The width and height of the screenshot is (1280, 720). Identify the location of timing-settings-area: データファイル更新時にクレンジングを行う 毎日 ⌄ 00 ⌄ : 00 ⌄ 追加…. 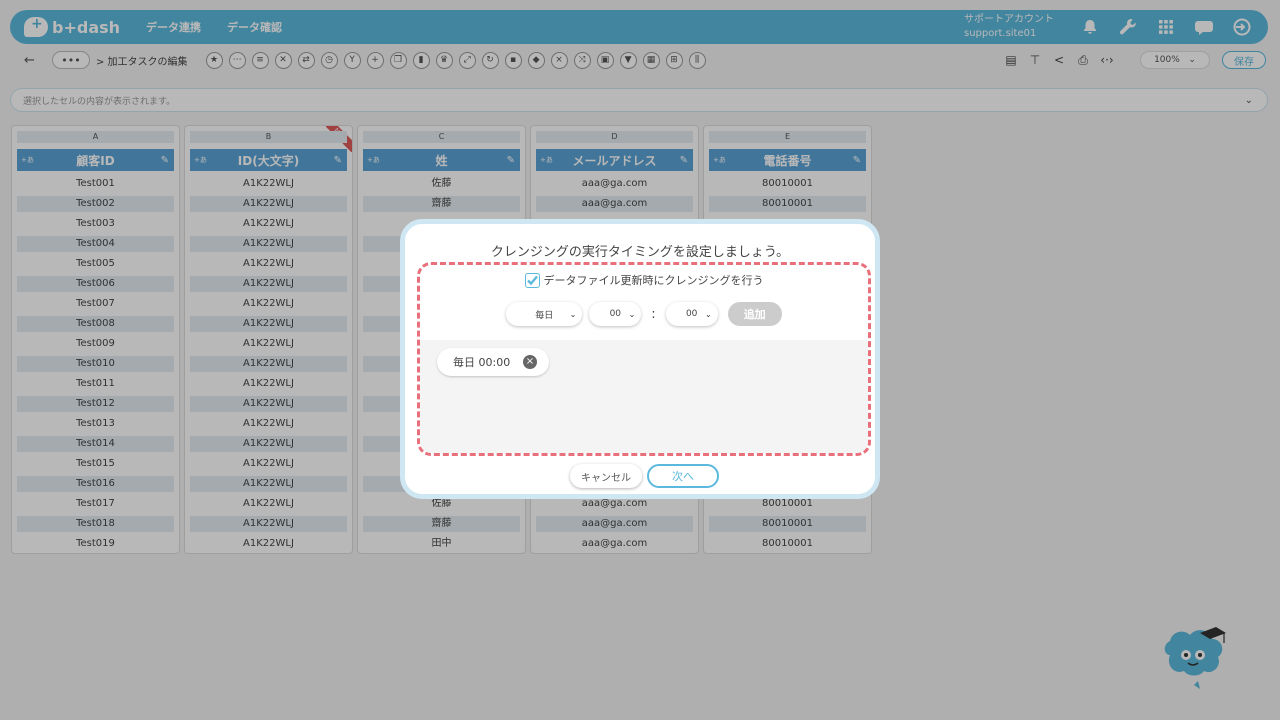
(644, 359).